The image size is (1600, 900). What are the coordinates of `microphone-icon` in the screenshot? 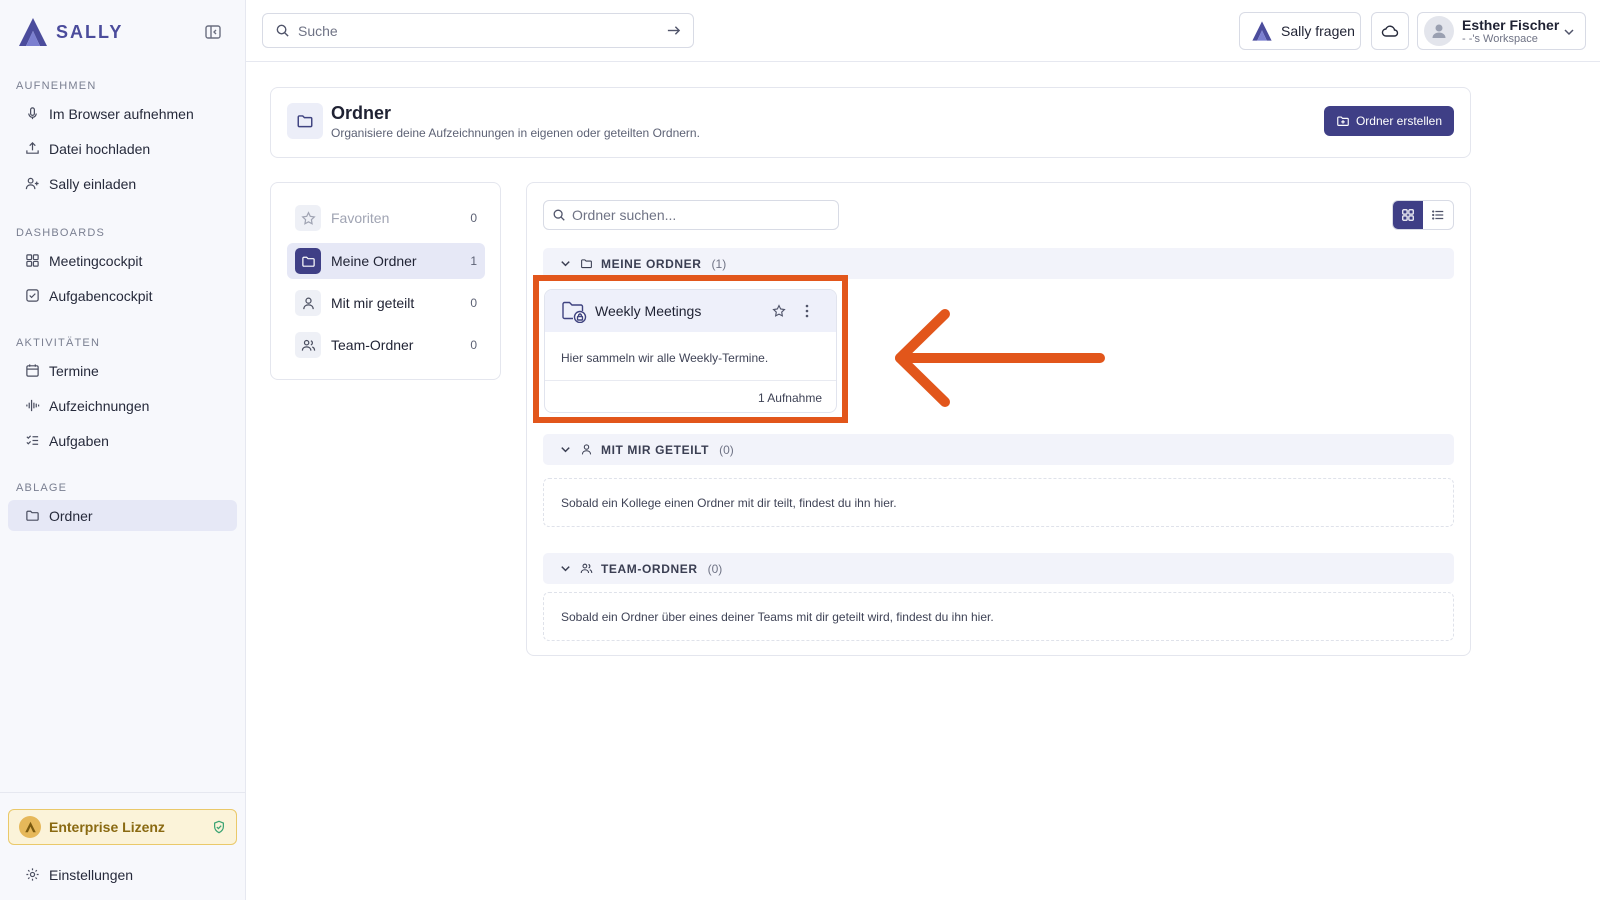 It's located at (32, 113).